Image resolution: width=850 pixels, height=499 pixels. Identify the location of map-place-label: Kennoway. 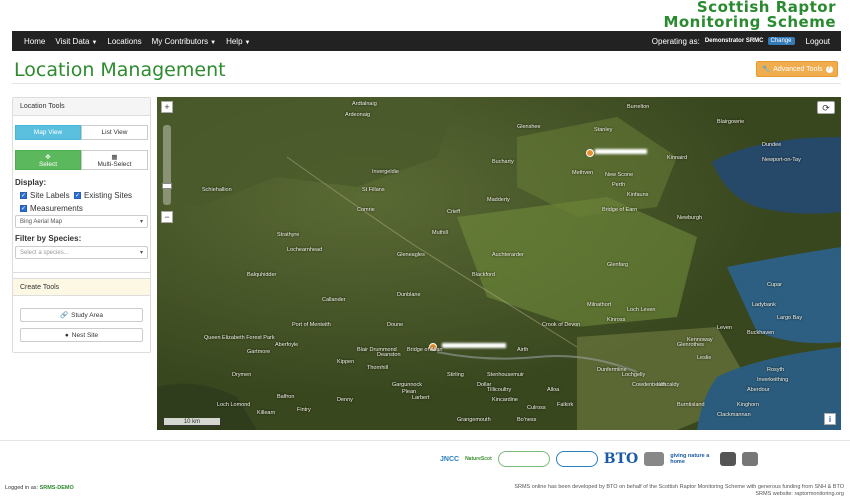
(700, 340).